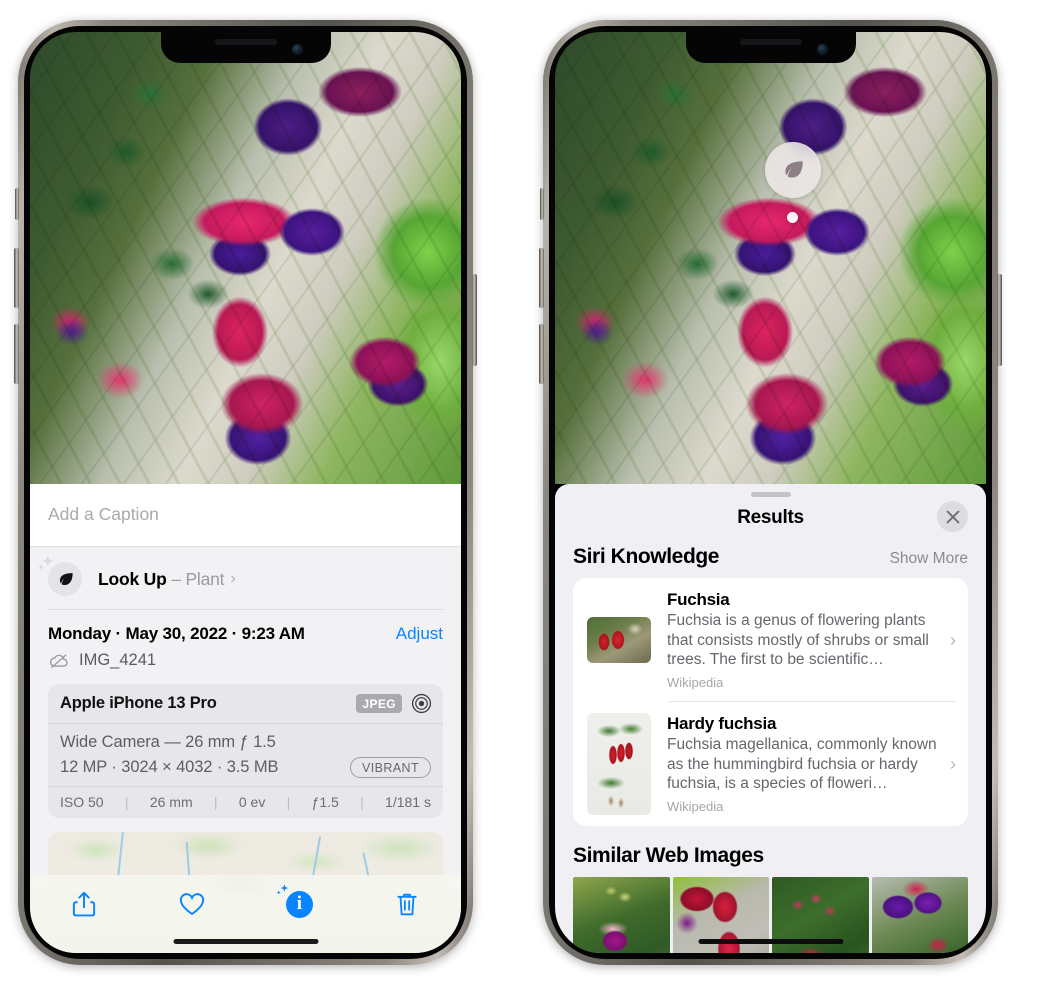 This screenshot has width=1055, height=985. Describe the element at coordinates (619, 764) in the screenshot. I see `hardy-fuchsia-specimen-thumbnail` at that location.